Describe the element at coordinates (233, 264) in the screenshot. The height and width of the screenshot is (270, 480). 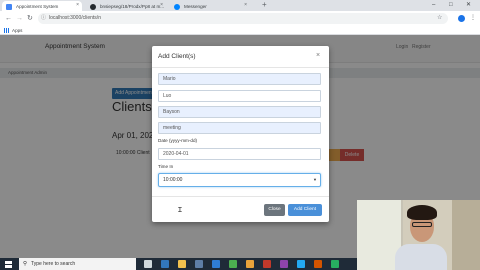
I see `chrome-icon` at that location.